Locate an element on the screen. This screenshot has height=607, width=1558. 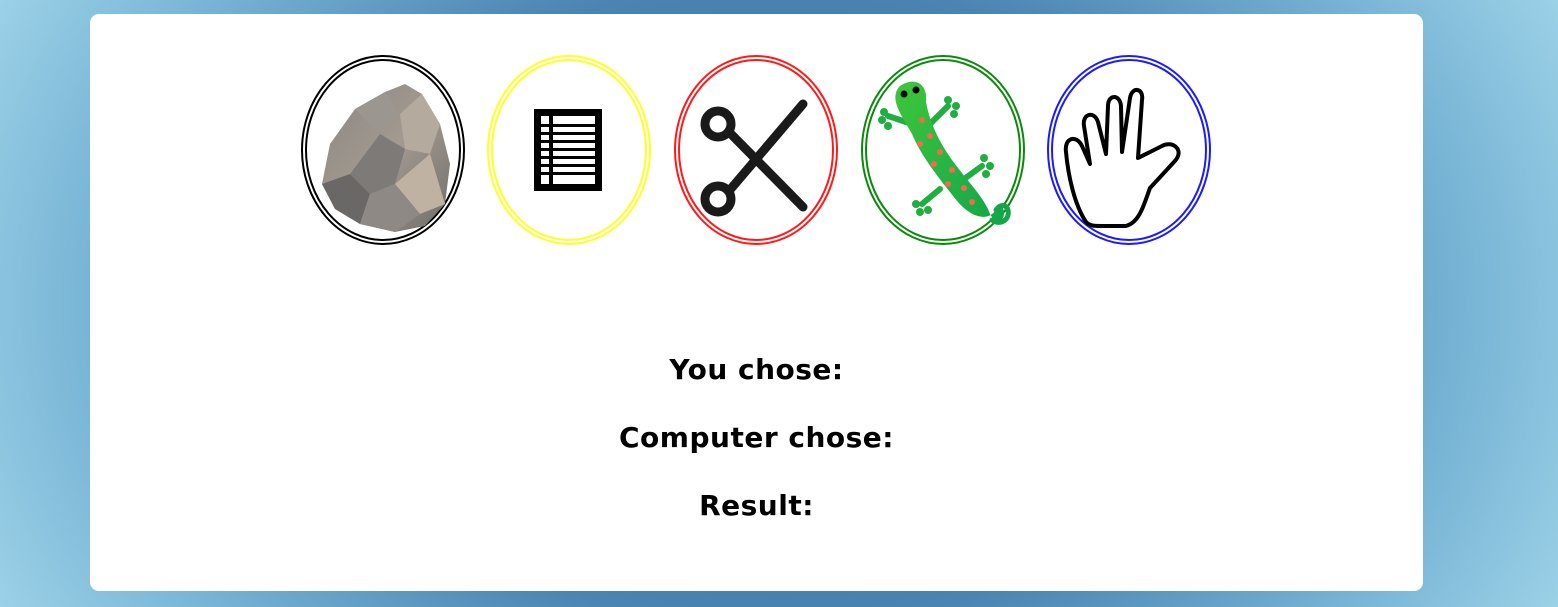
rock-button is located at coordinates (383, 150).